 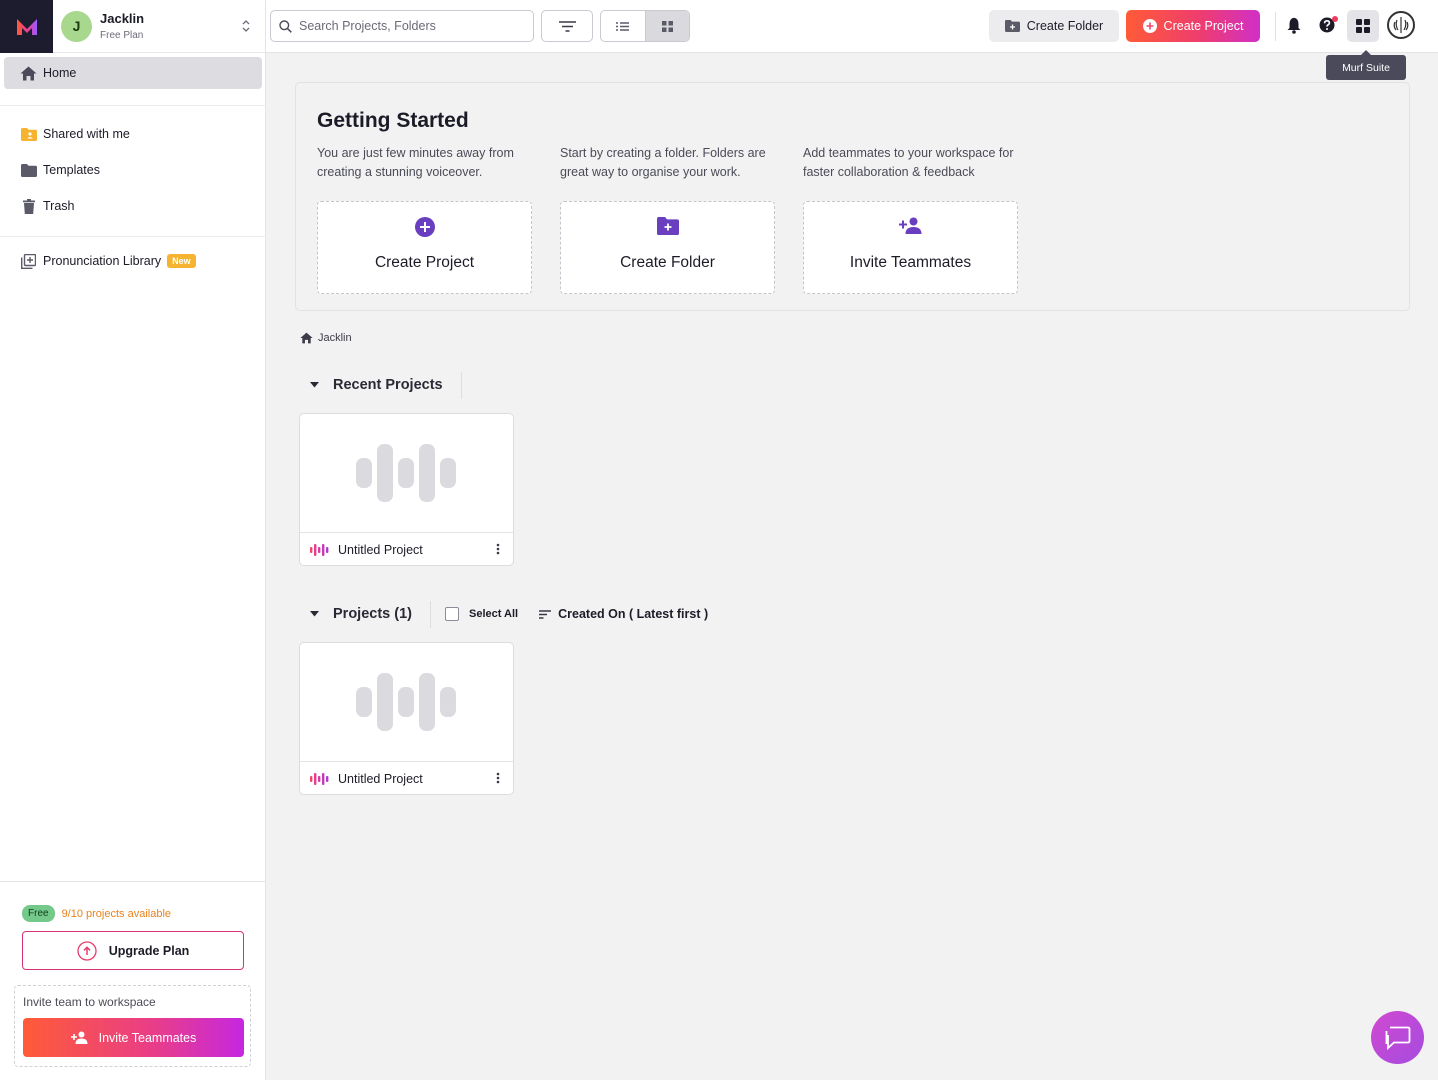 What do you see at coordinates (60, 73) in the screenshot?
I see `sidebar-item-label: Home` at bounding box center [60, 73].